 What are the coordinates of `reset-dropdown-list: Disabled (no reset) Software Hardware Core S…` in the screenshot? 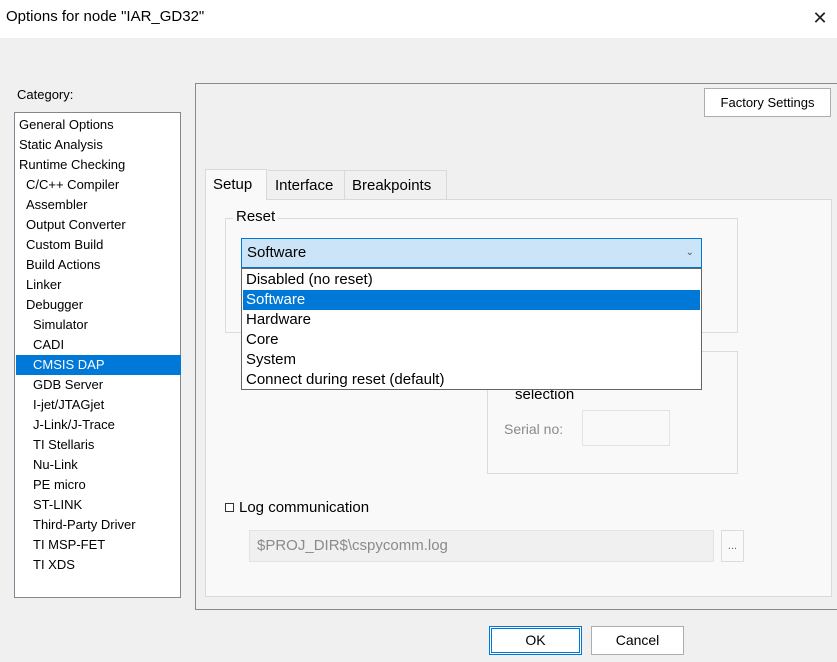 It's located at (471, 329).